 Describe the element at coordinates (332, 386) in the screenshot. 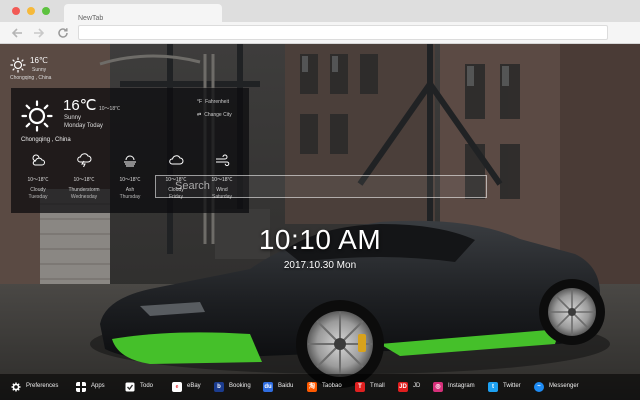

I see `taobao-label: Taobao` at that location.